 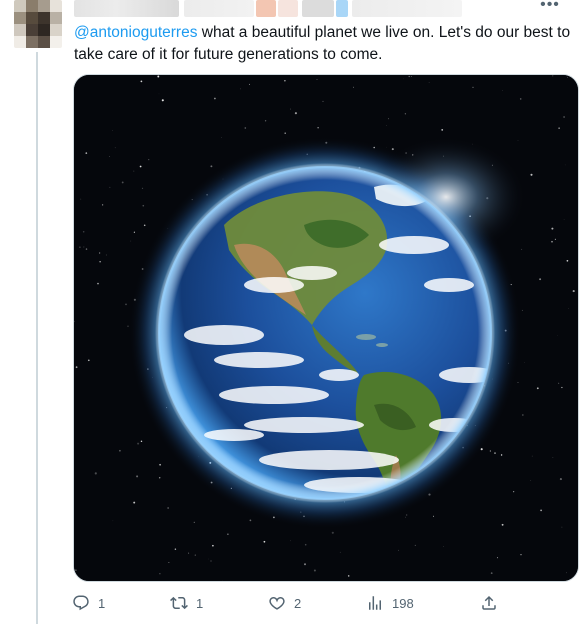 What do you see at coordinates (126, 8) in the screenshot?
I see `author-name-redacted` at bounding box center [126, 8].